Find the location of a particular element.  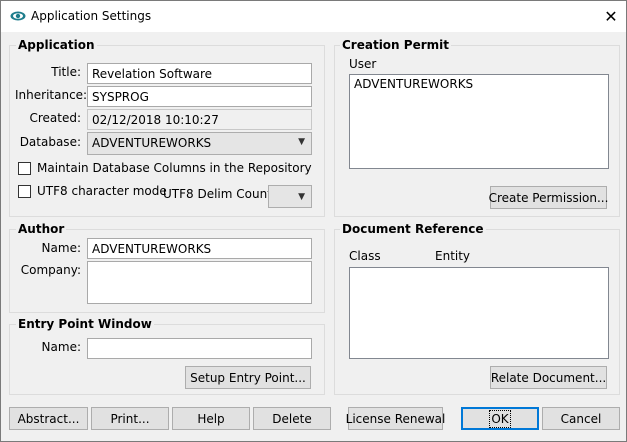

help-button: Help is located at coordinates (211, 418).